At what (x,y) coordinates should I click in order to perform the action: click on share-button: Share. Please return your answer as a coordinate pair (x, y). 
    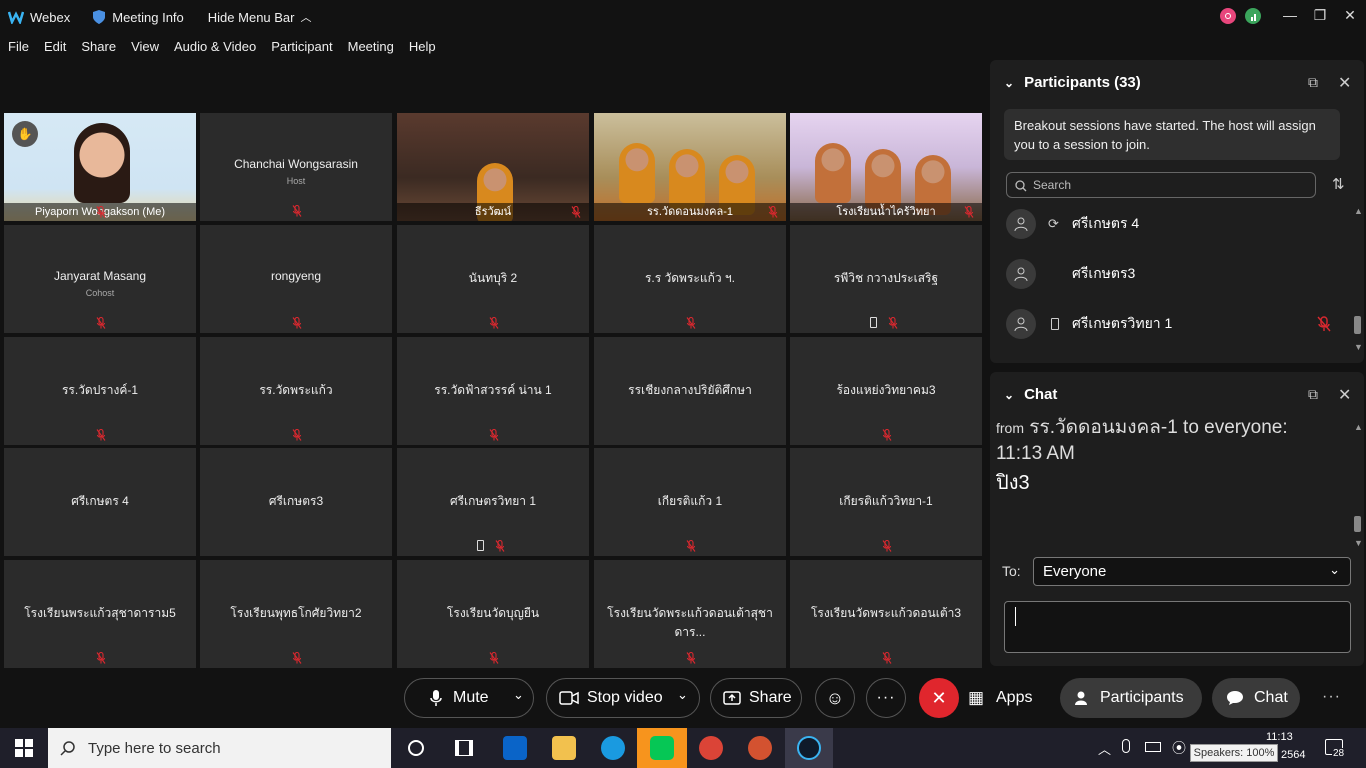
    Looking at the image, I should click on (756, 698).